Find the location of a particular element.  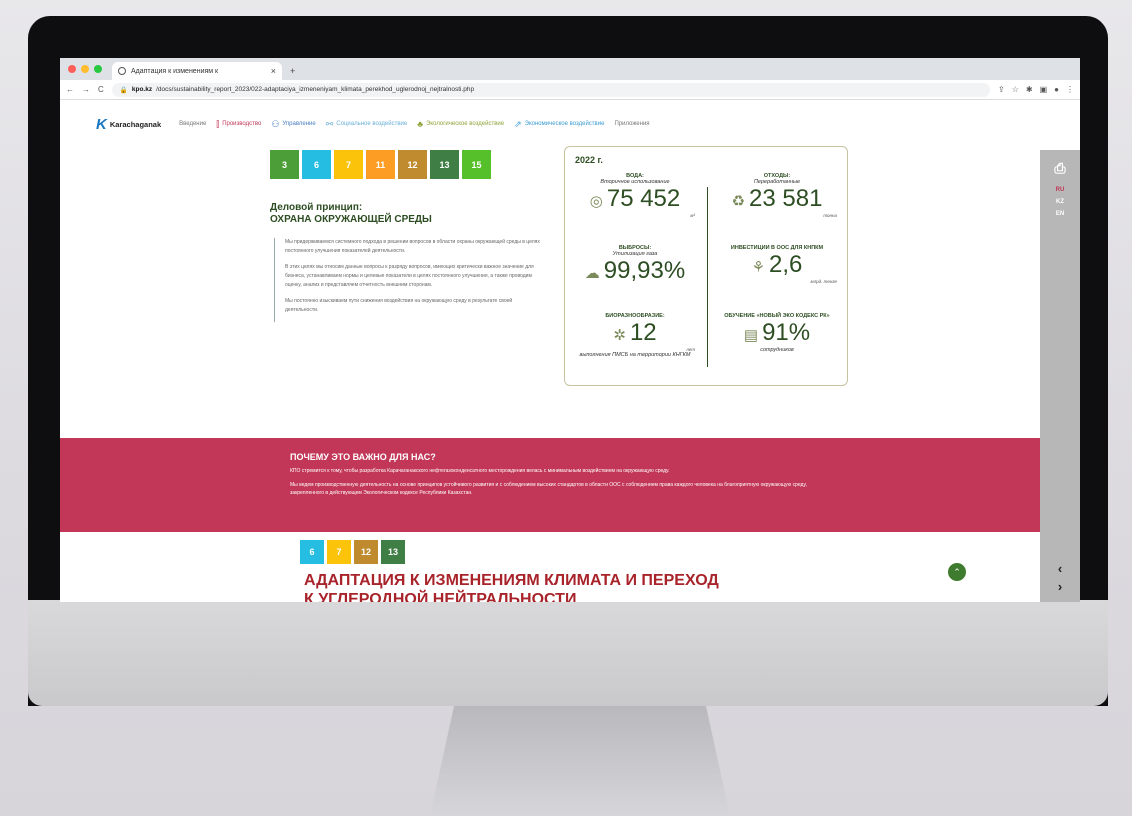

back-icon: ← is located at coordinates (70, 89).